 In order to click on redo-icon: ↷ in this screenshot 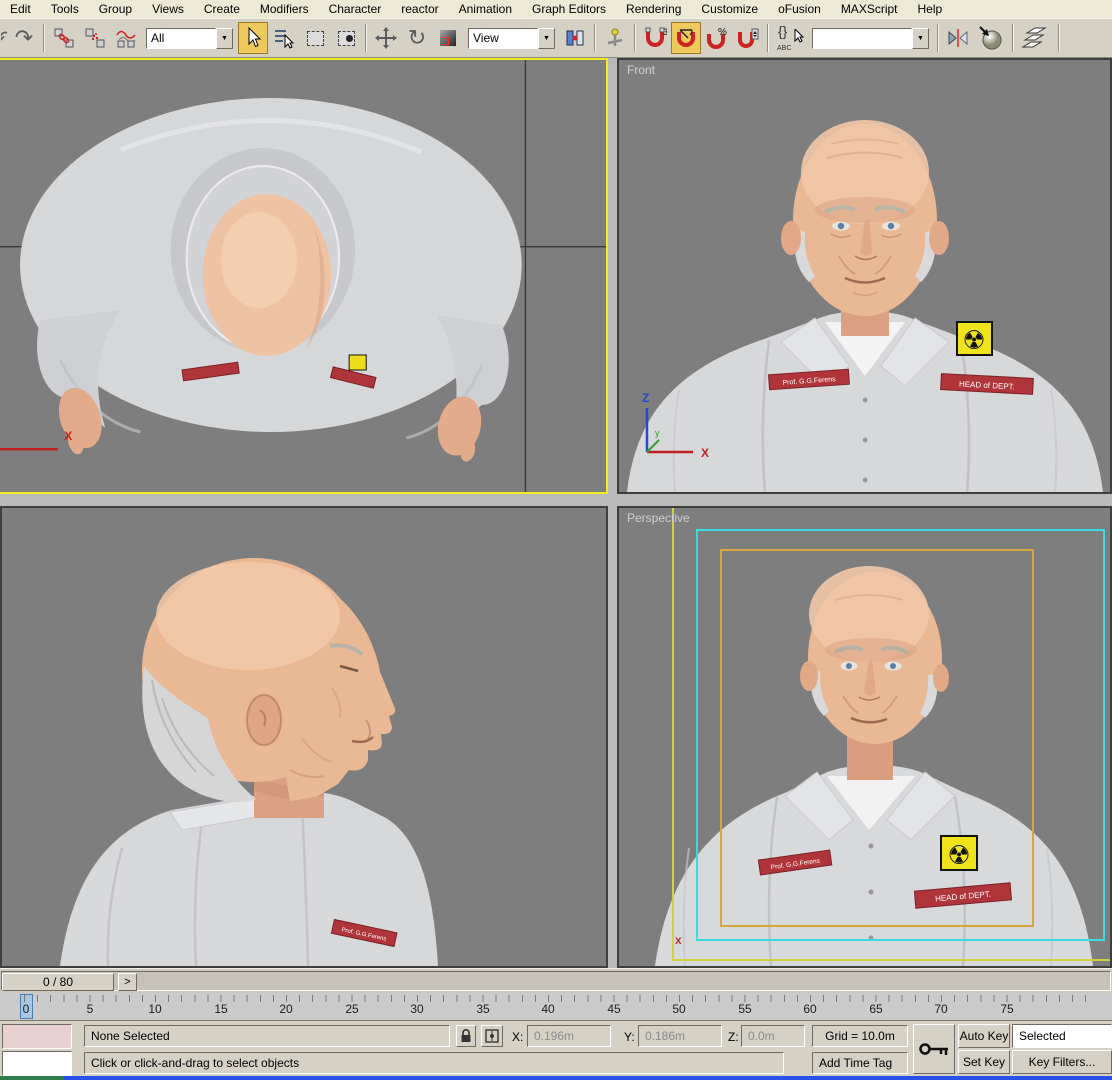, I will do `click(24, 37)`.